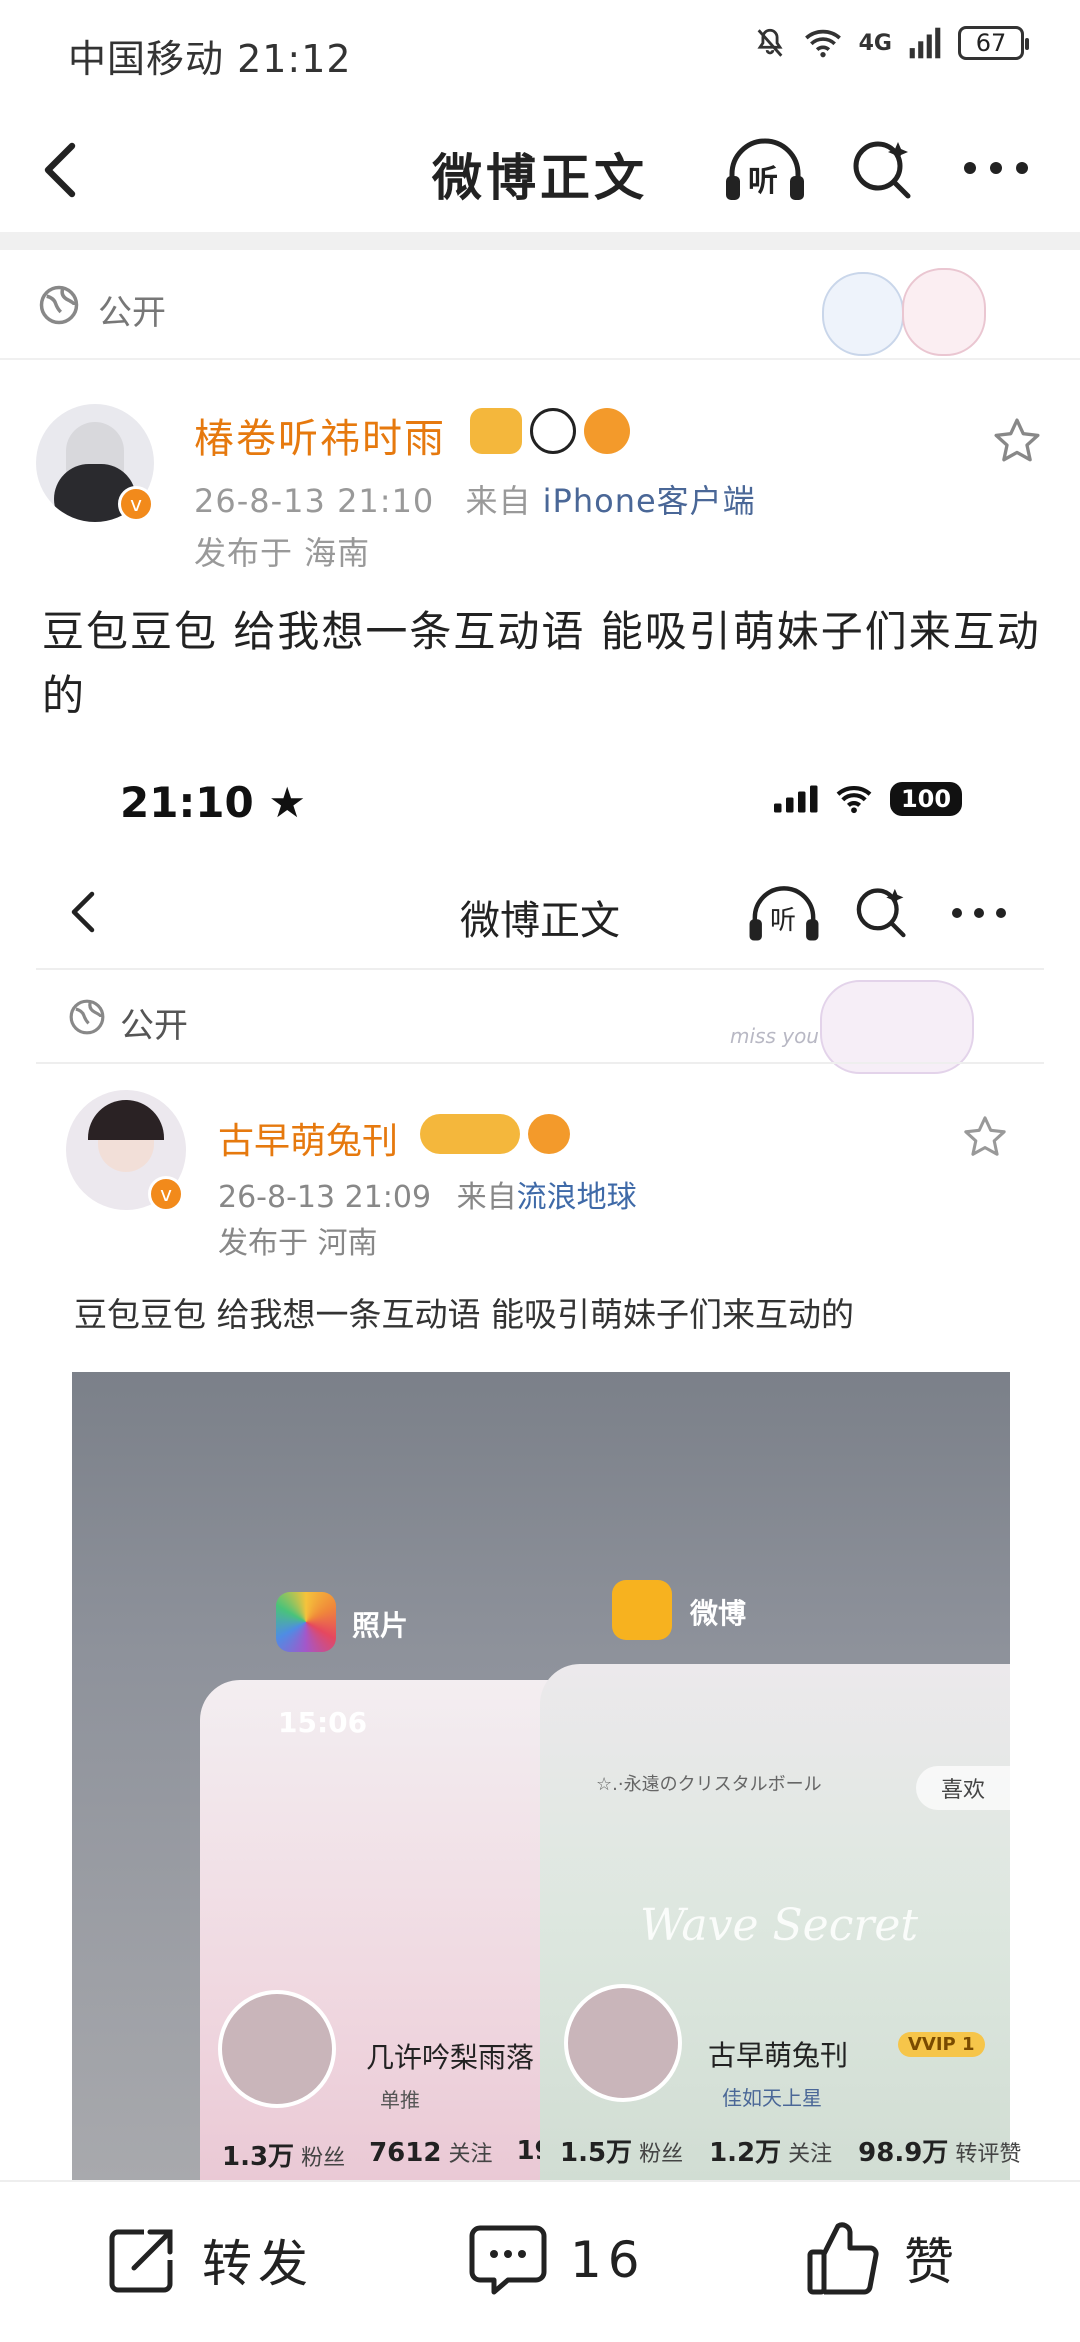 This screenshot has height=2342, width=1080. I want to click on screenshot-post-location: 发布于 河南, so click(298, 1243).